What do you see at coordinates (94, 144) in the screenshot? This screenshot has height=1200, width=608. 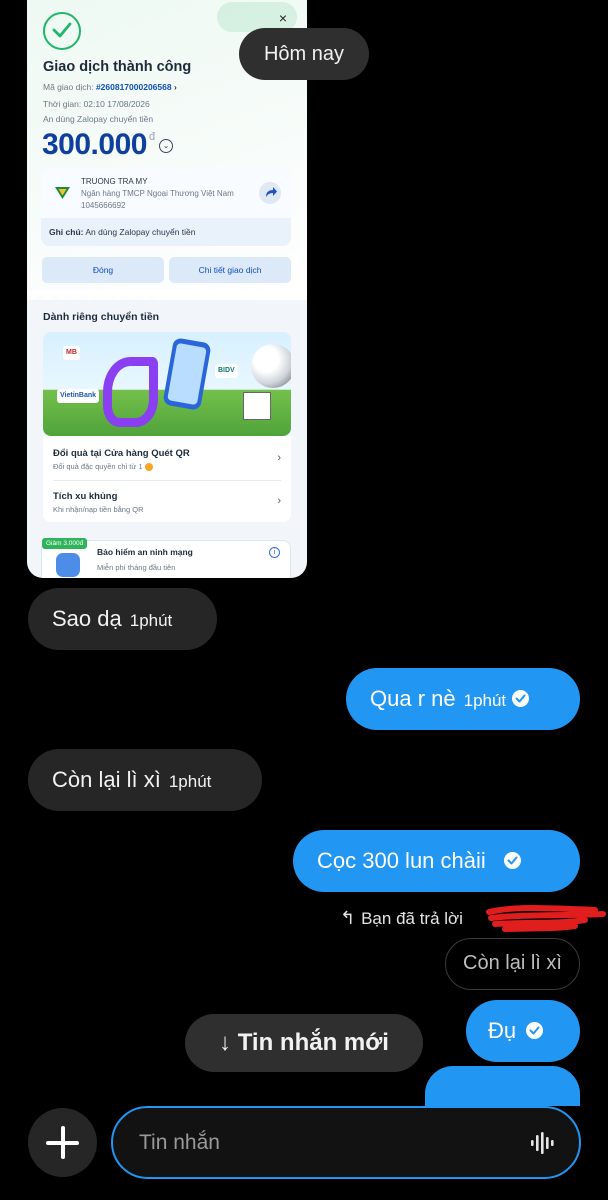 I see `amount: 300.000` at bounding box center [94, 144].